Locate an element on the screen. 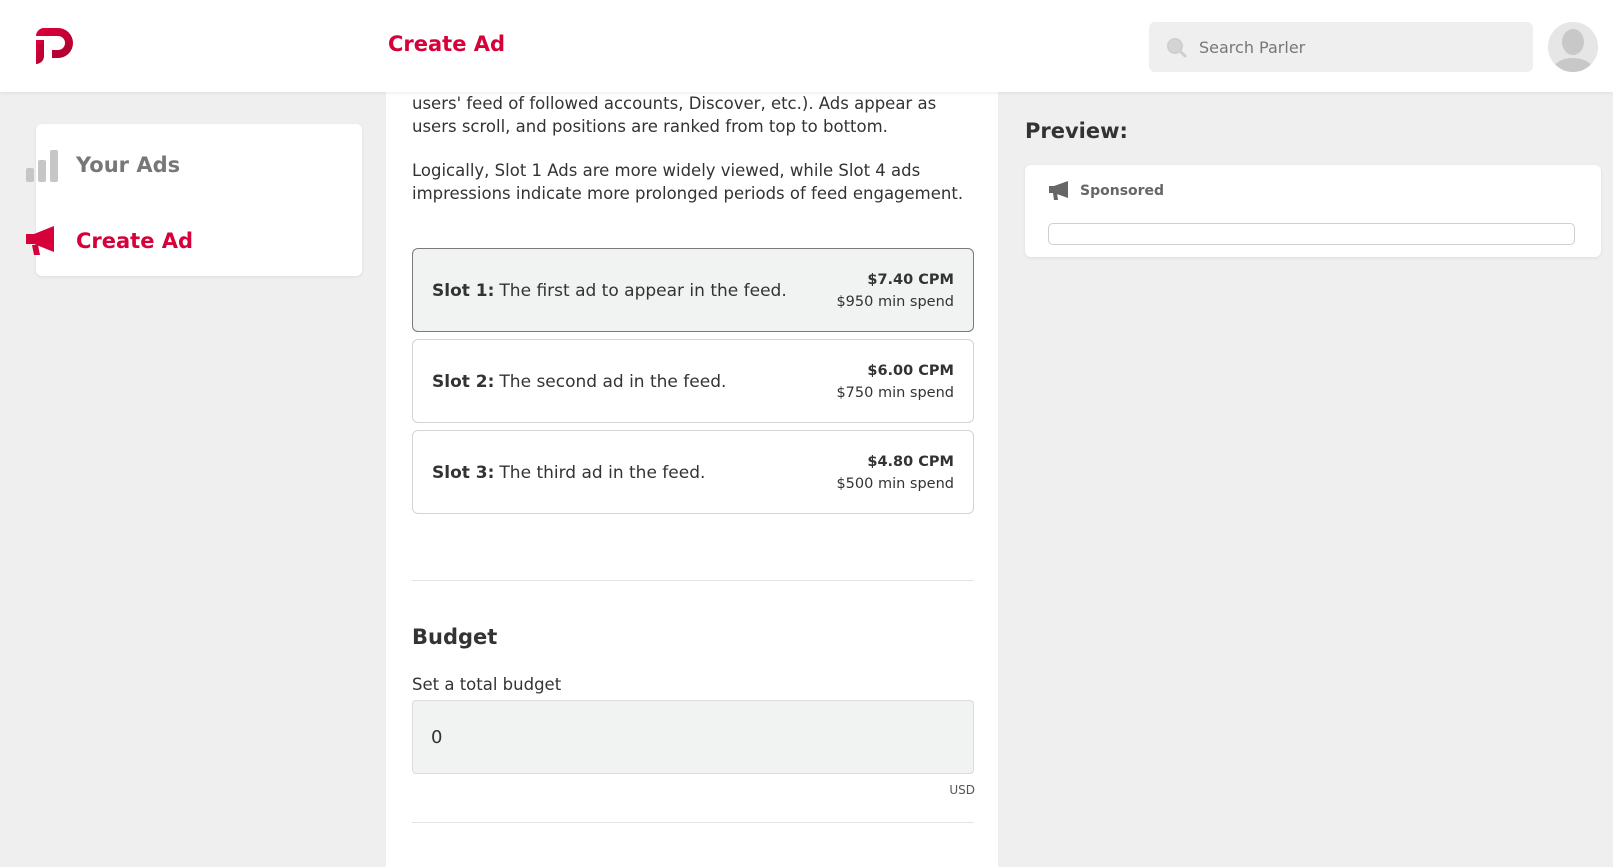 This screenshot has width=1613, height=867. bar-chart-icon is located at coordinates (42, 165).